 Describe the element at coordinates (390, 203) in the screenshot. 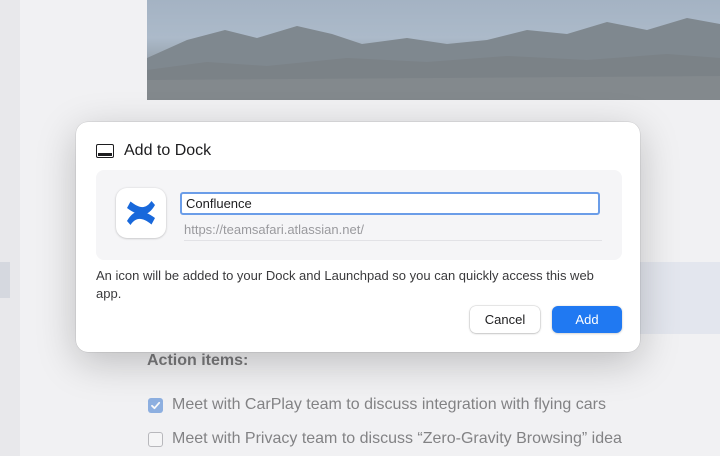

I see `app-name-input` at that location.